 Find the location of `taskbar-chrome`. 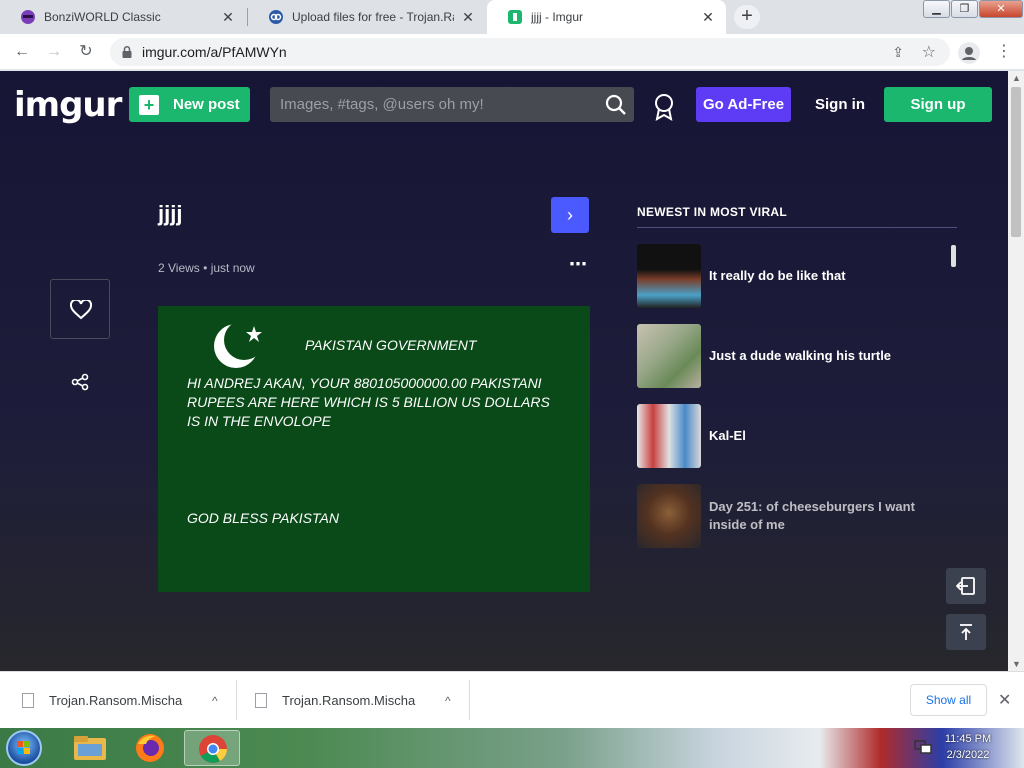

taskbar-chrome is located at coordinates (212, 748).